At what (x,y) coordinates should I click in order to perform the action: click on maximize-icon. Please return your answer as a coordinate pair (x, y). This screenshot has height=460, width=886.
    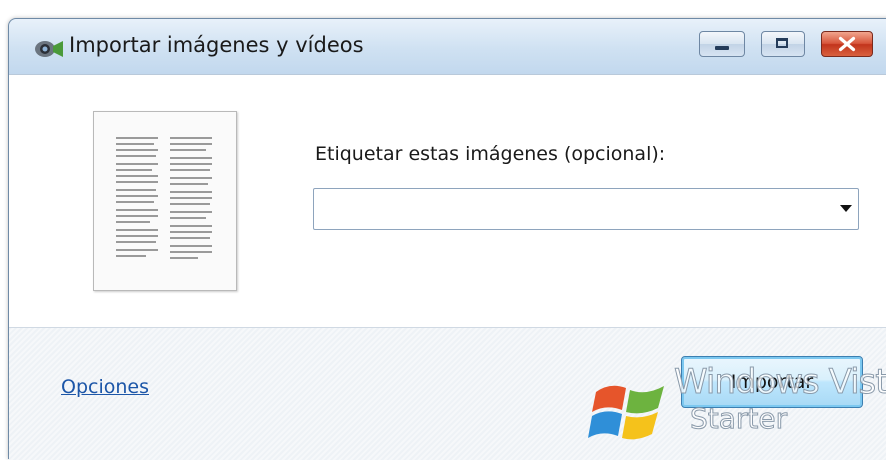
    Looking at the image, I should click on (782, 43).